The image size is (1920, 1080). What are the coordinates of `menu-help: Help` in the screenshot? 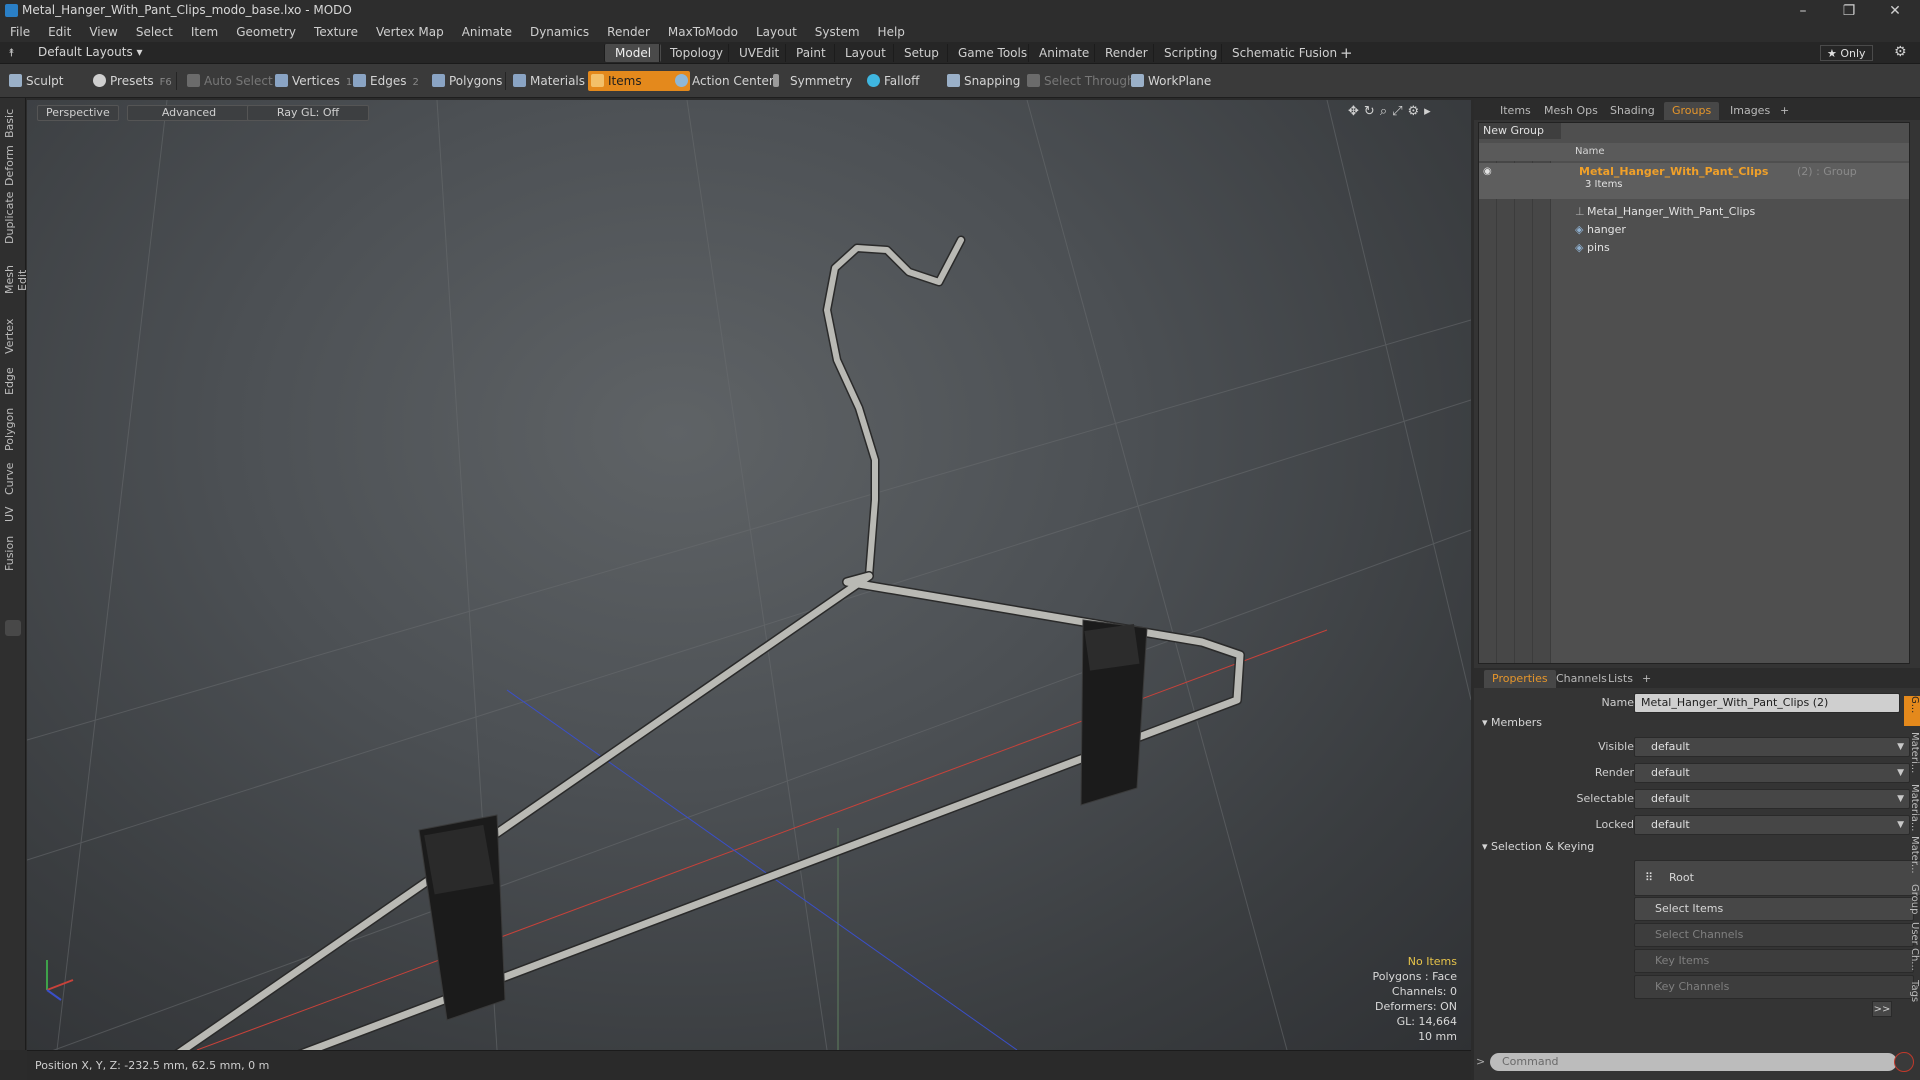 It's located at (890, 32).